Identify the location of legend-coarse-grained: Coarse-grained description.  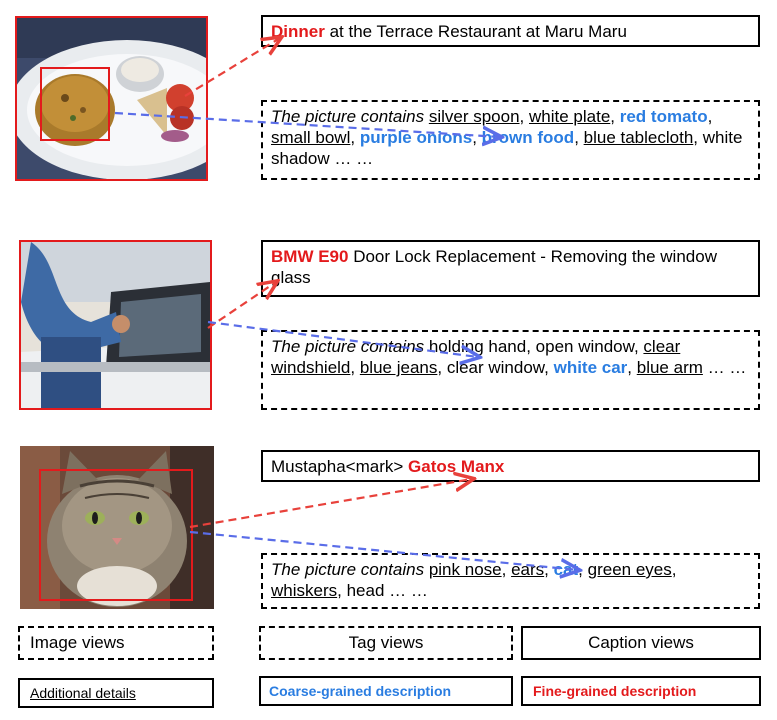
(386, 691).